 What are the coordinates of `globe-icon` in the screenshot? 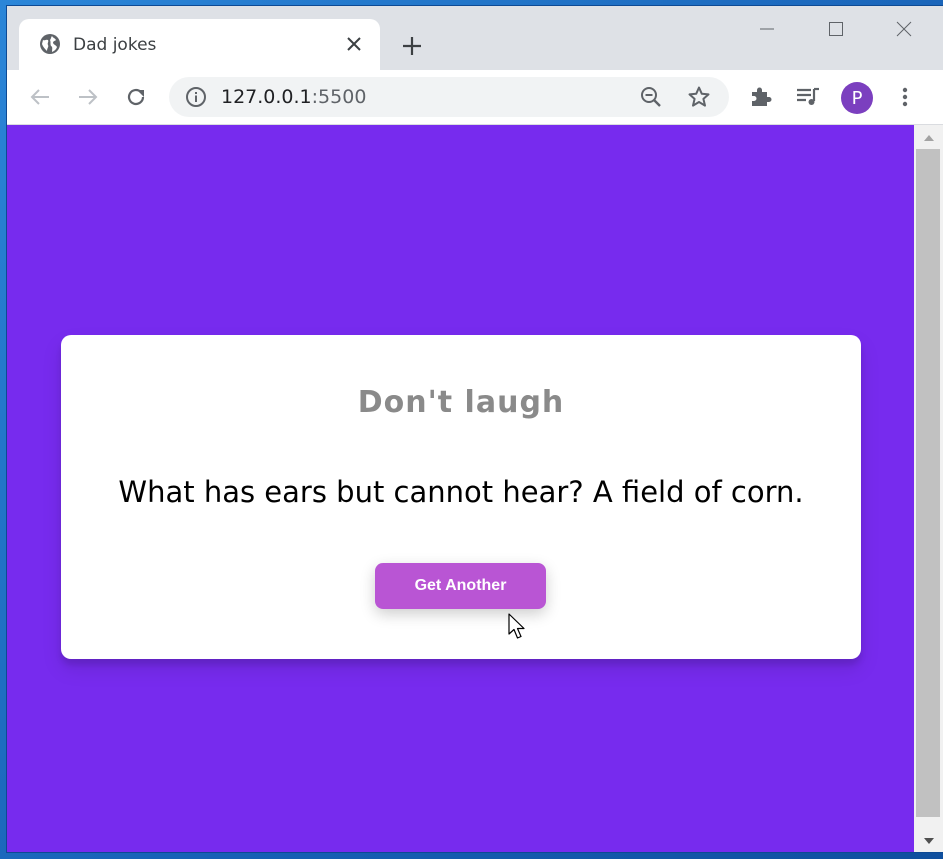 It's located at (50, 44).